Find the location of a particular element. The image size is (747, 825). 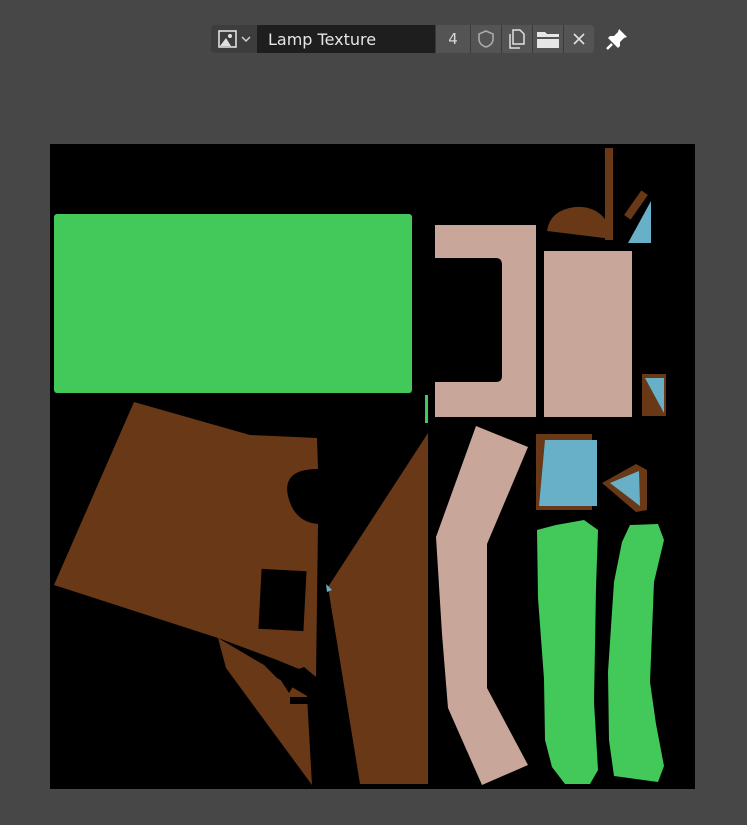

uv-island-brown-tall is located at coordinates (378, 608).